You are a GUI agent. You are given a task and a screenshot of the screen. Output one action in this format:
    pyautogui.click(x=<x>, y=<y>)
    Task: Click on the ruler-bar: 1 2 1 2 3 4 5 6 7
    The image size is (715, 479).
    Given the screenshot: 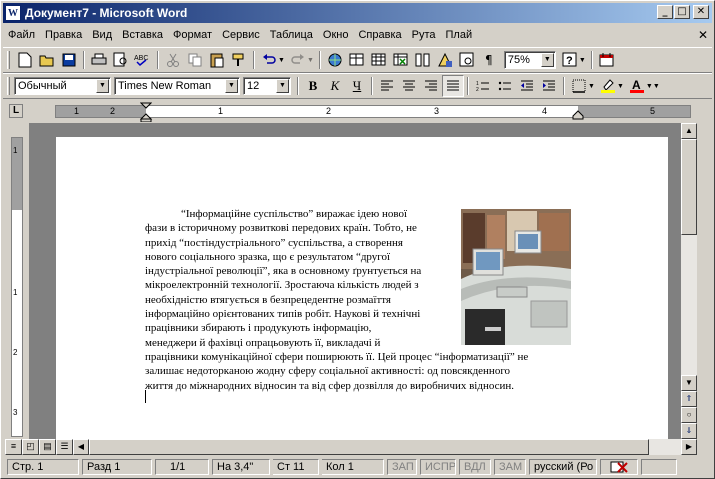 What is the action you would take?
    pyautogui.click(x=373, y=112)
    